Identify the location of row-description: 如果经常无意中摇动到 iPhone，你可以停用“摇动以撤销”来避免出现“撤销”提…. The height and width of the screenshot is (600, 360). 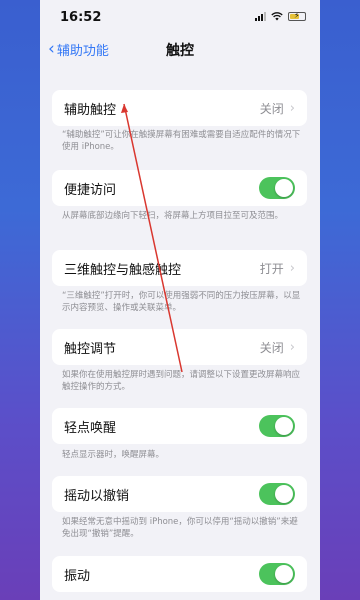
(180, 528).